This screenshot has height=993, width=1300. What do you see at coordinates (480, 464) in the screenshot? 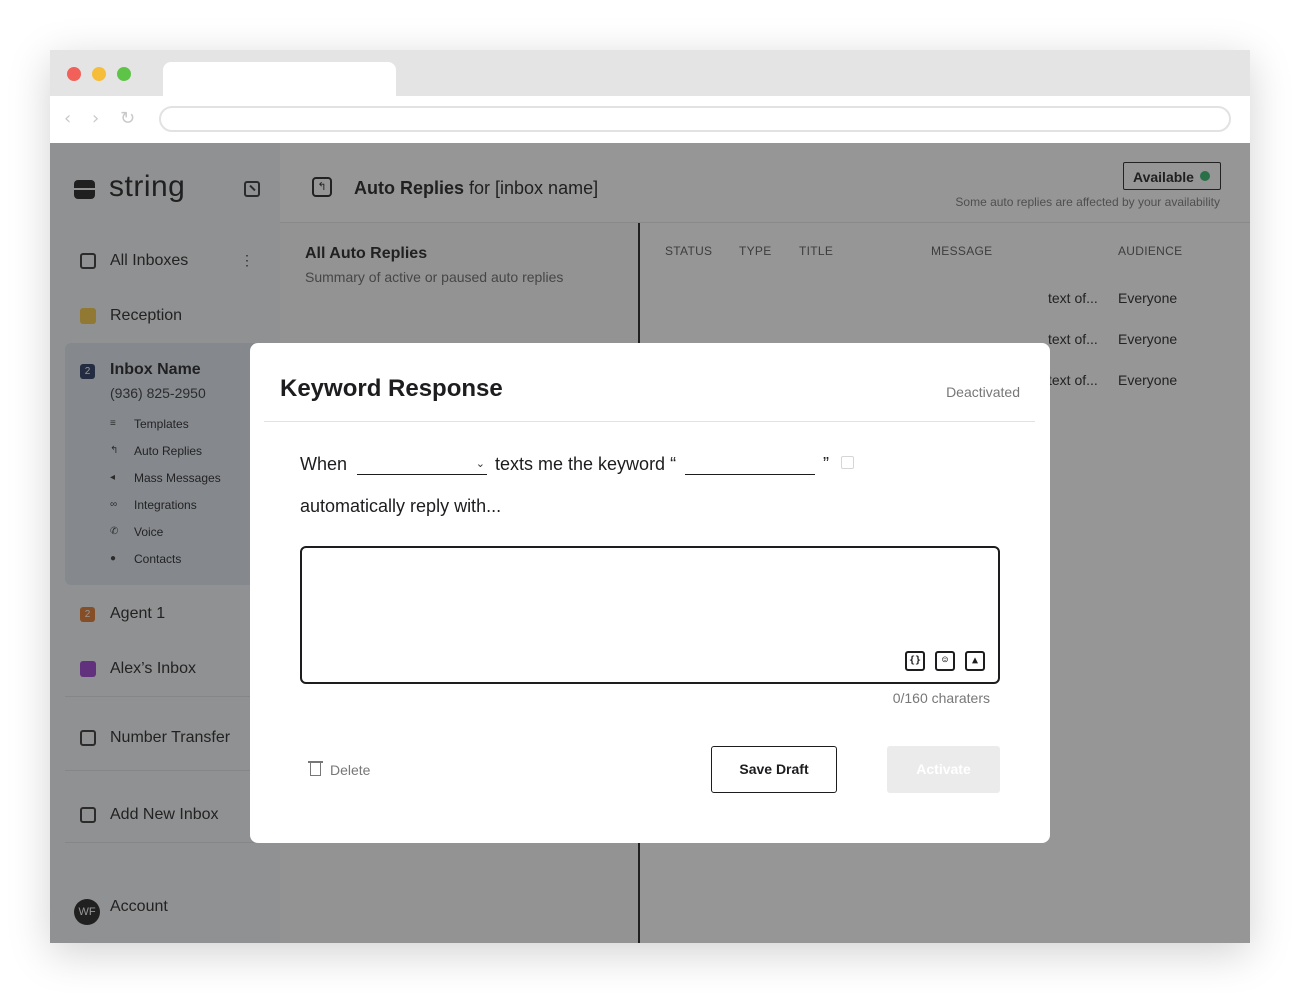
I see `chevron-down-icon: ⌄` at bounding box center [480, 464].